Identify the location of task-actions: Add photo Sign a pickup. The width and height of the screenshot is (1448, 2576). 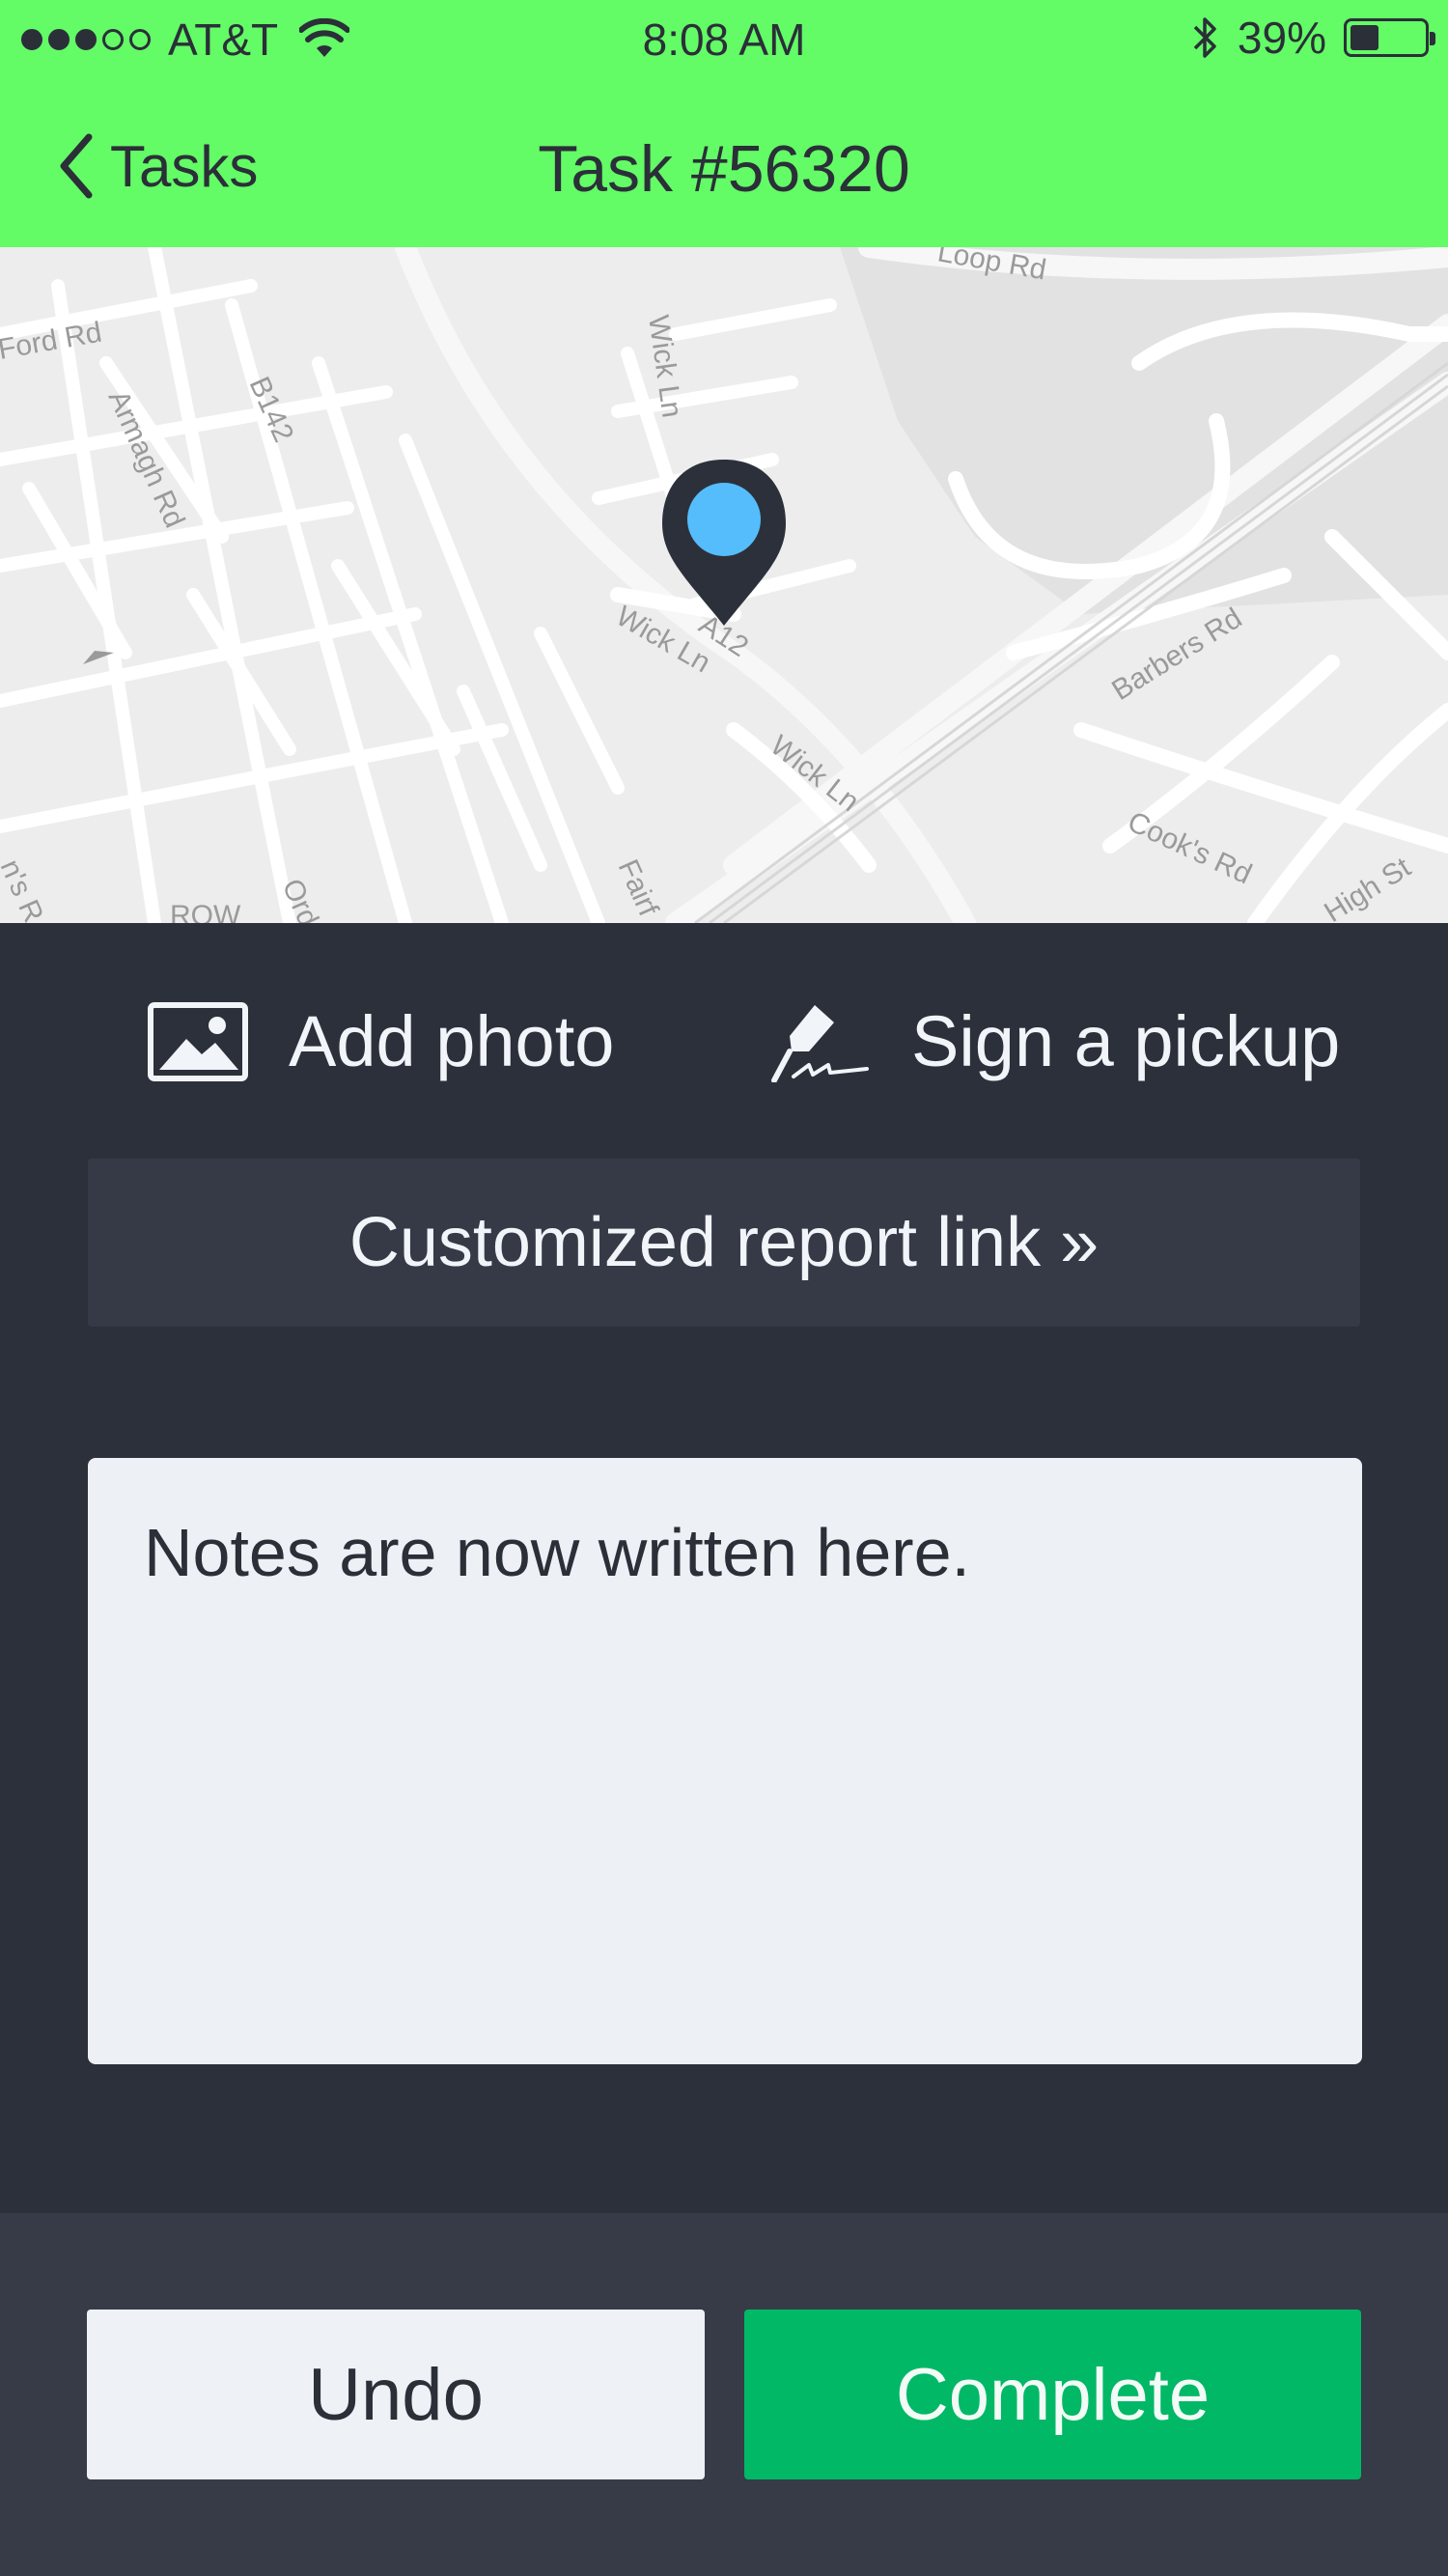
(724, 1020).